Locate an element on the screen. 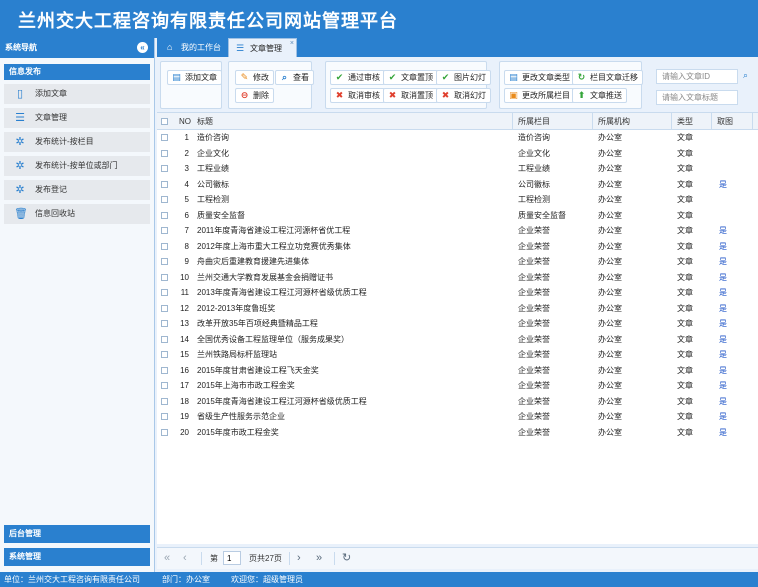 The image size is (758, 587). change-type-button: ▤ 更改文章类型 is located at coordinates (539, 77).